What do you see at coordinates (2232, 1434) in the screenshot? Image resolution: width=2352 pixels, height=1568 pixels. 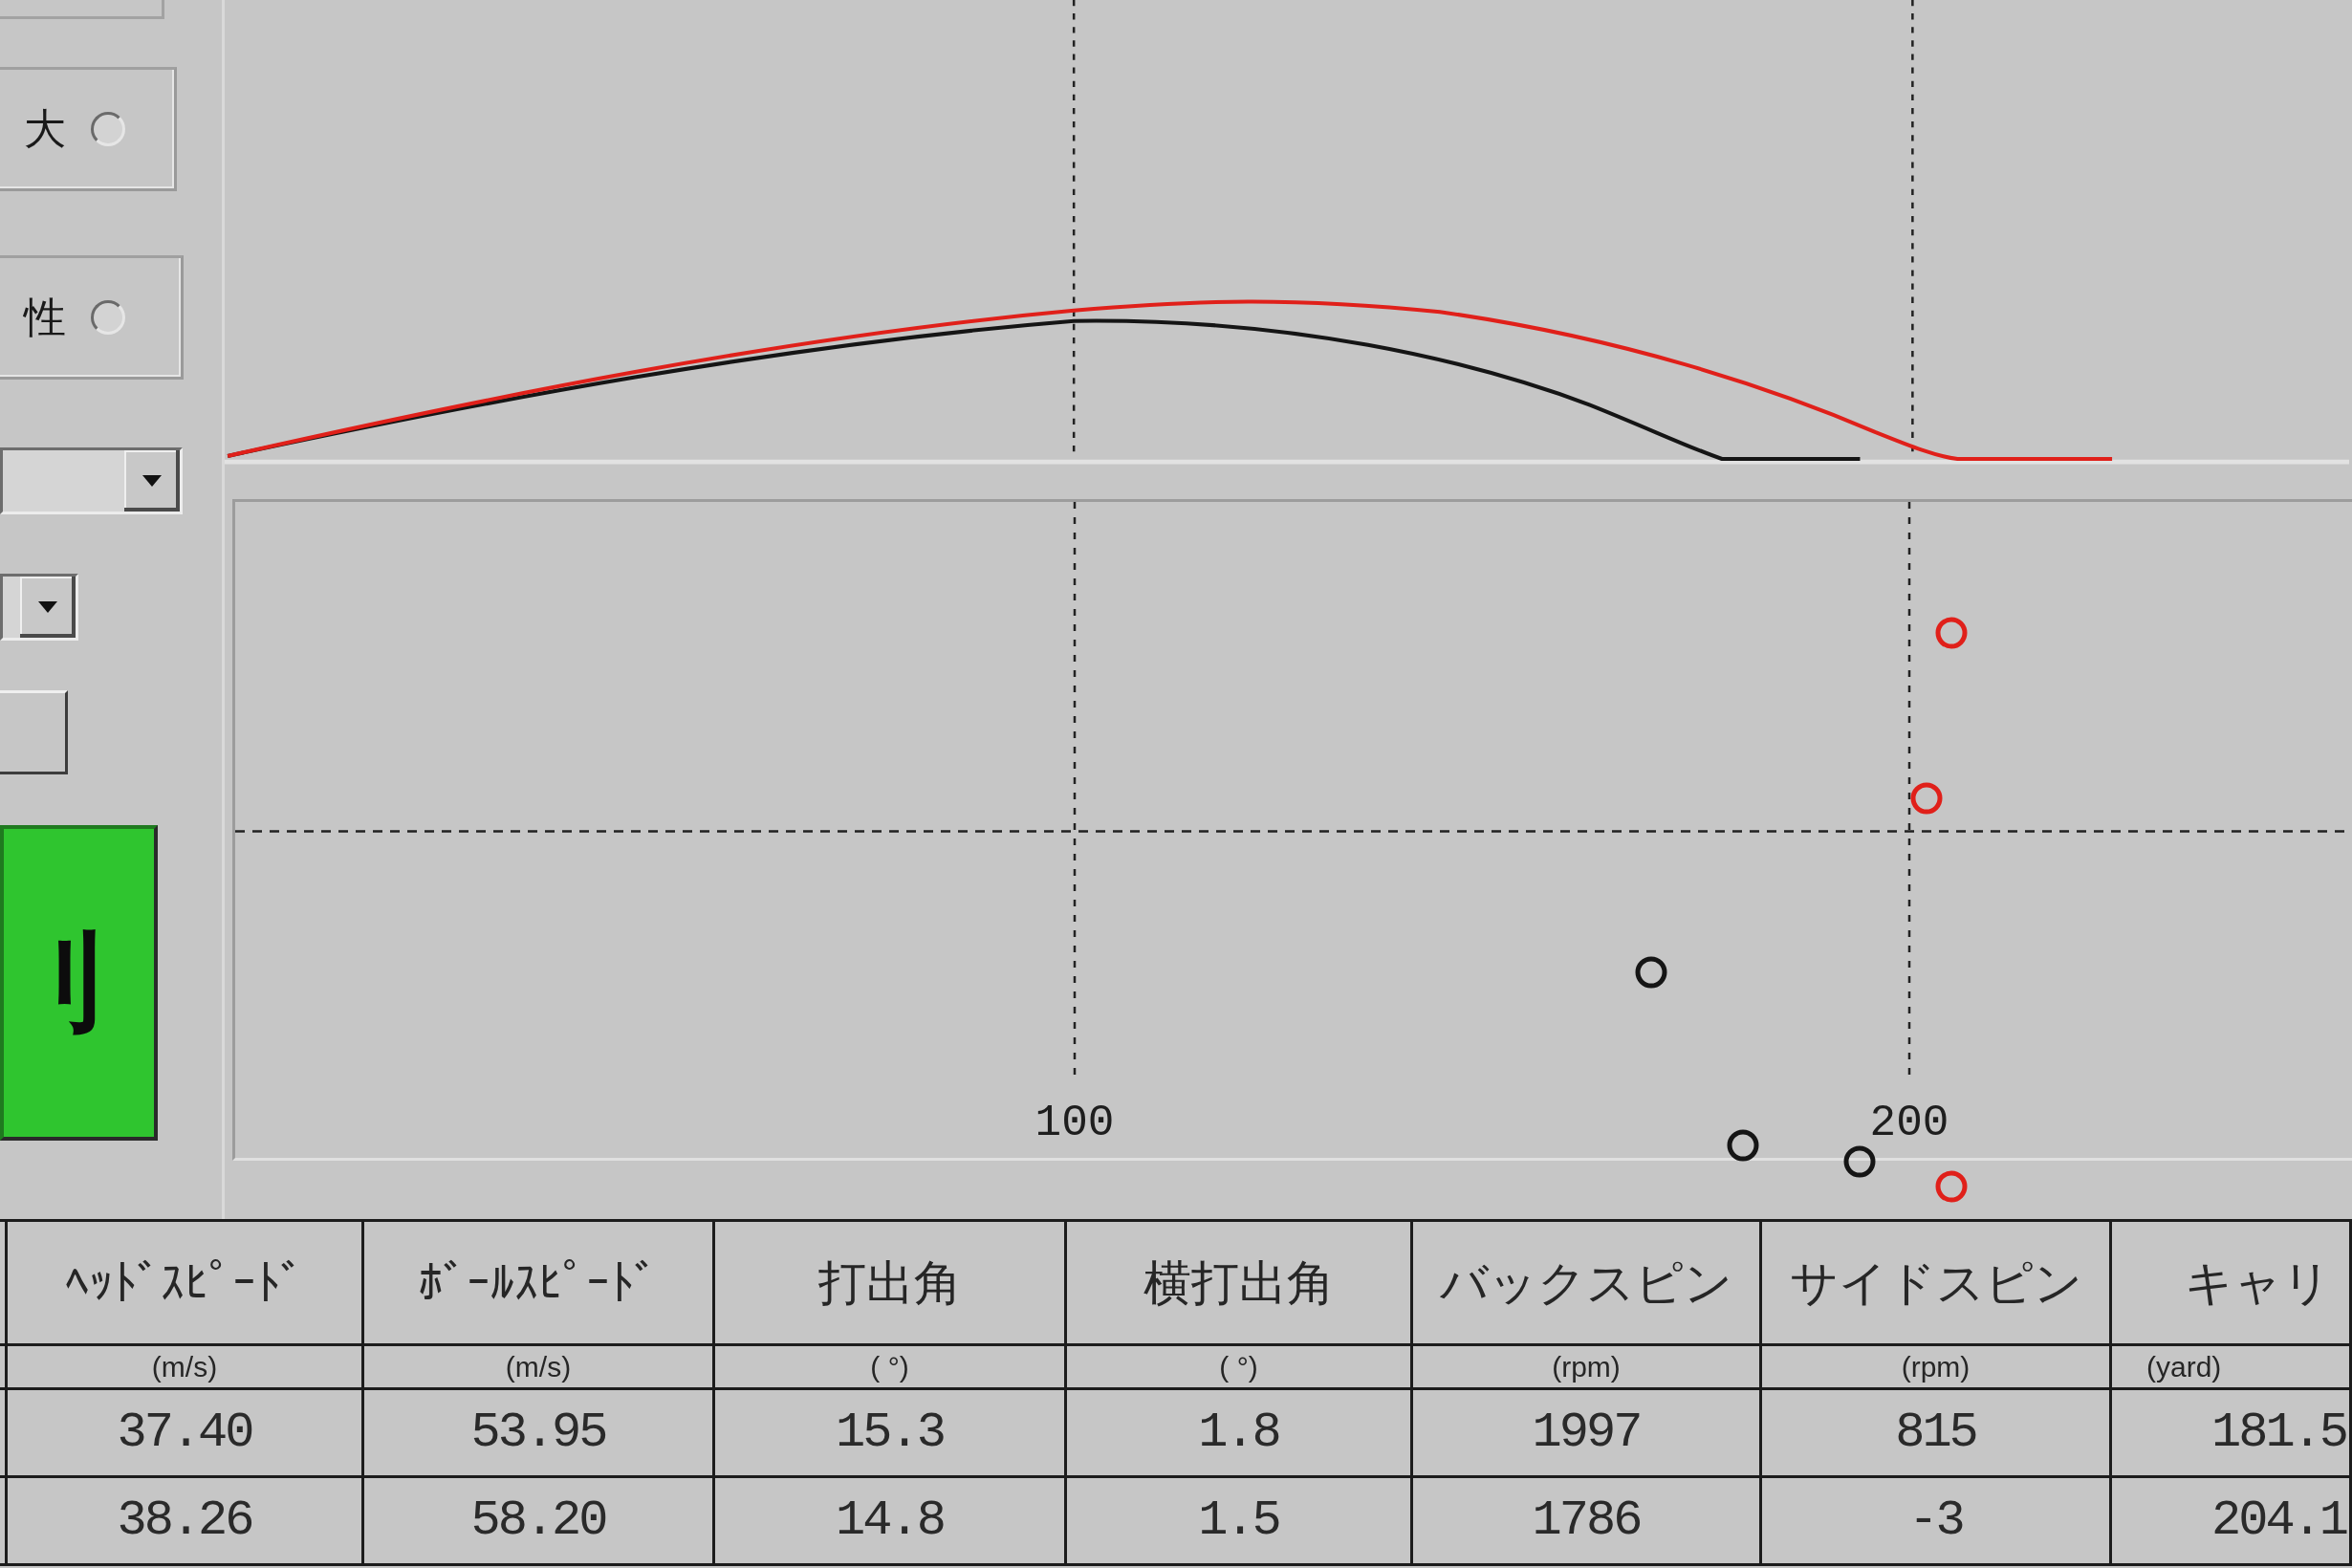 I see `table-cell: 181.5` at bounding box center [2232, 1434].